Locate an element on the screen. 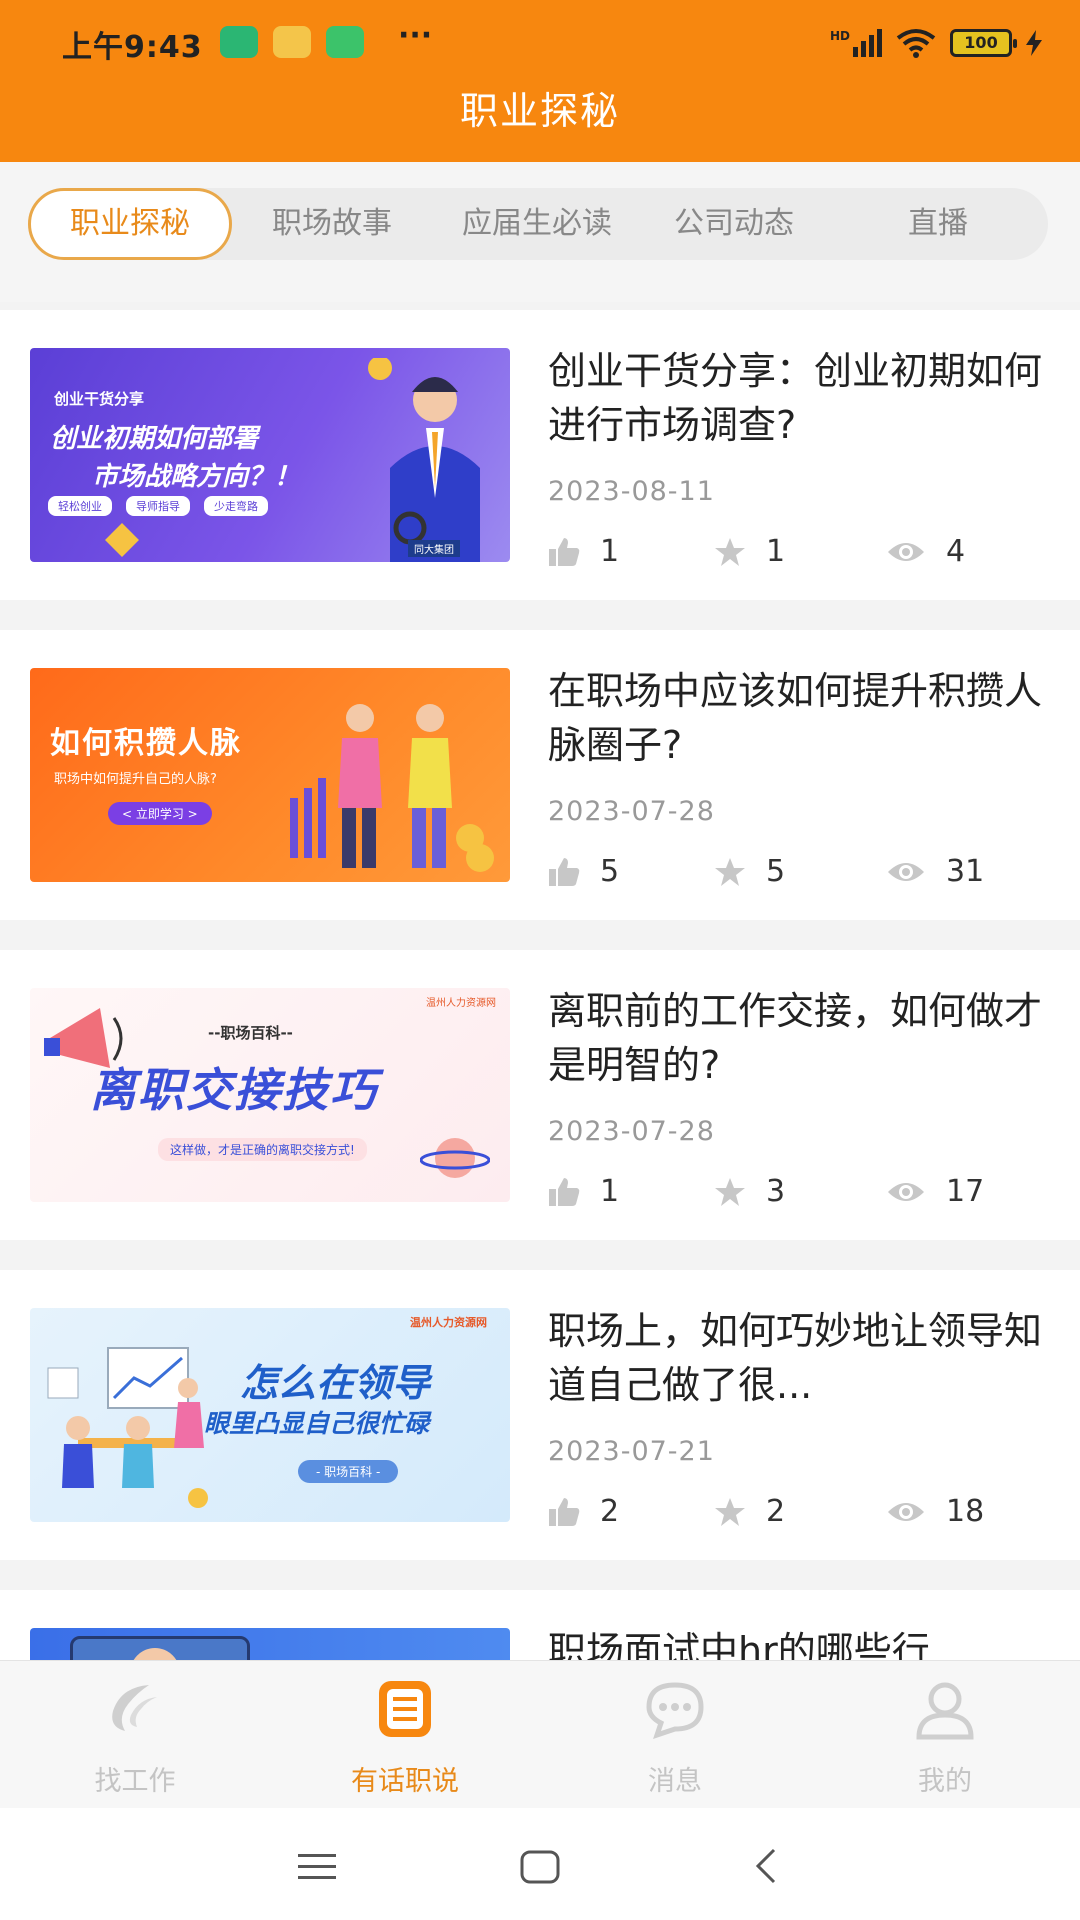  nav-messages: 消息 is located at coordinates (675, 1735).